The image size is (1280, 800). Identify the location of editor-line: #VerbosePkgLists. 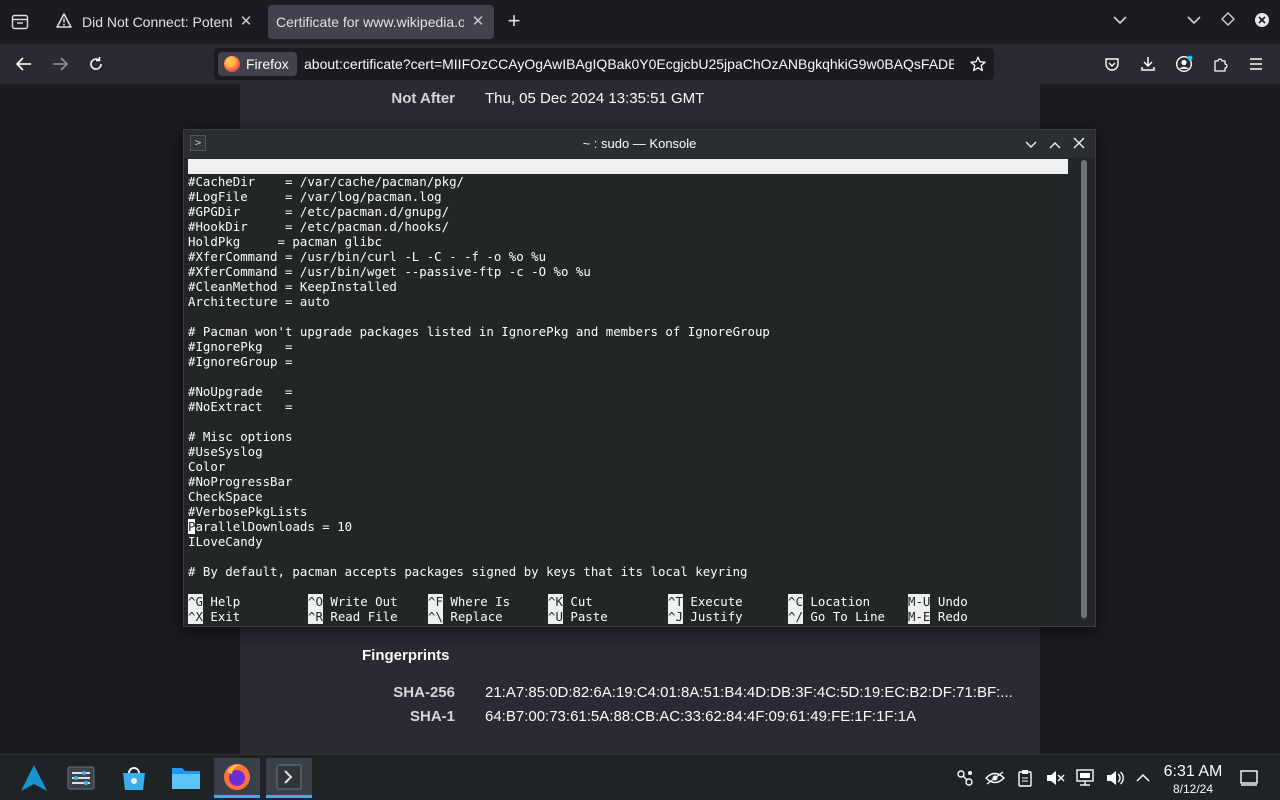
(247, 511).